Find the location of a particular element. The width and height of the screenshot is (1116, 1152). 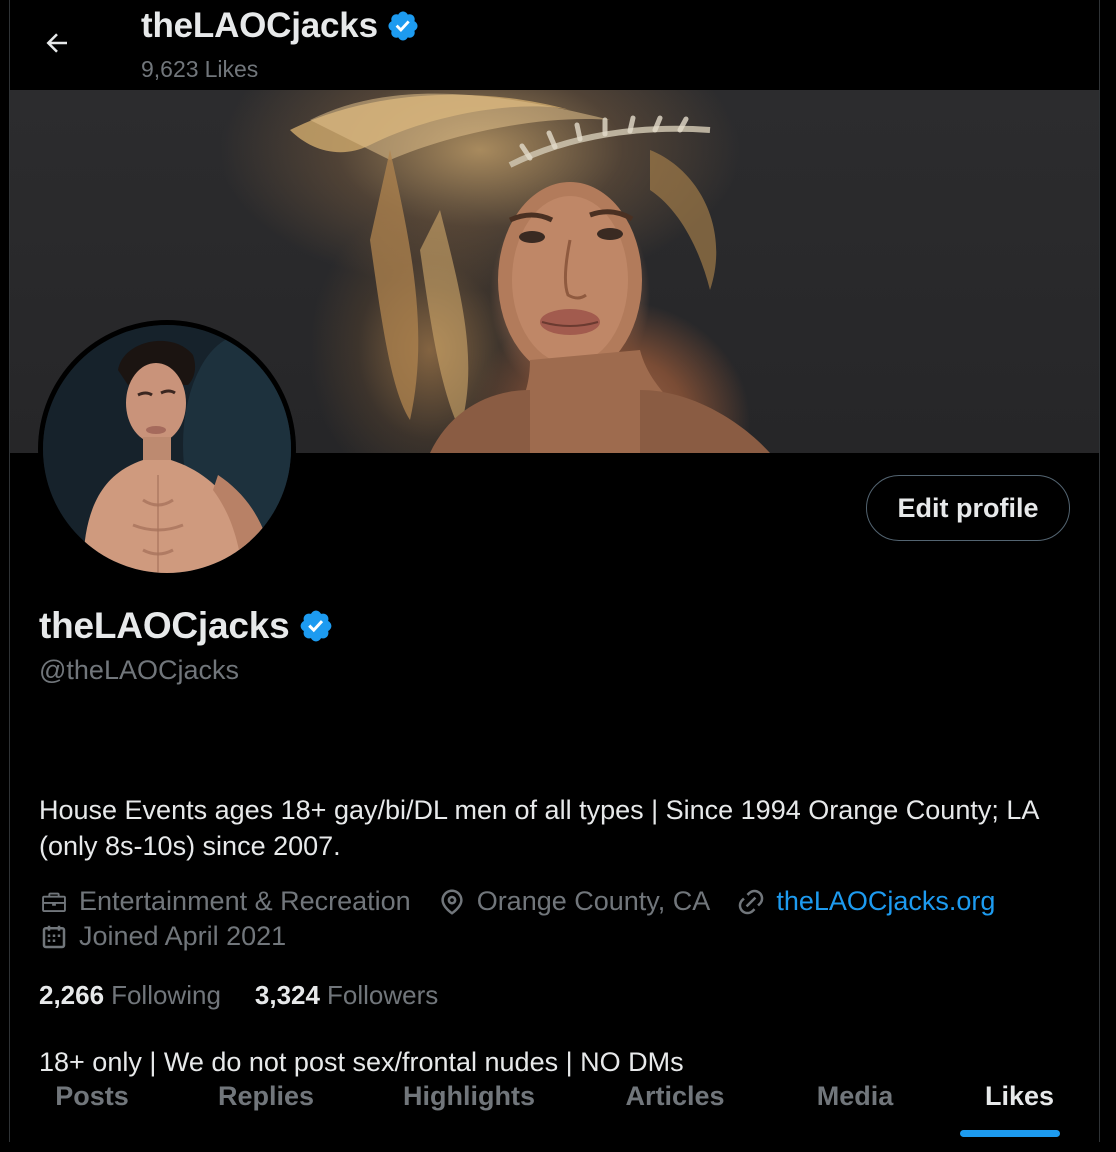

header-title-text: theLAOCjacks is located at coordinates (259, 25).